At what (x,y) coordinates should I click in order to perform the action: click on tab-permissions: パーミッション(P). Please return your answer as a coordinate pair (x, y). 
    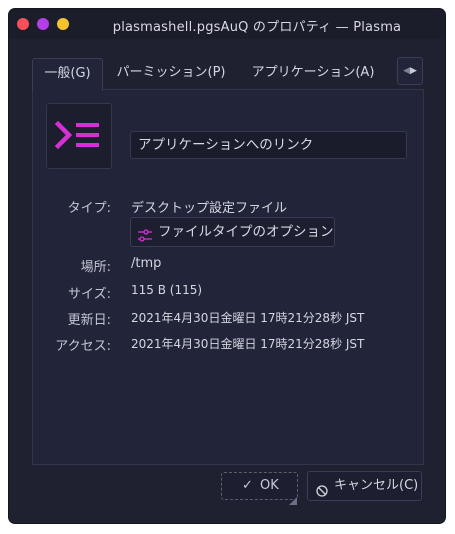
    Looking at the image, I should click on (171, 73).